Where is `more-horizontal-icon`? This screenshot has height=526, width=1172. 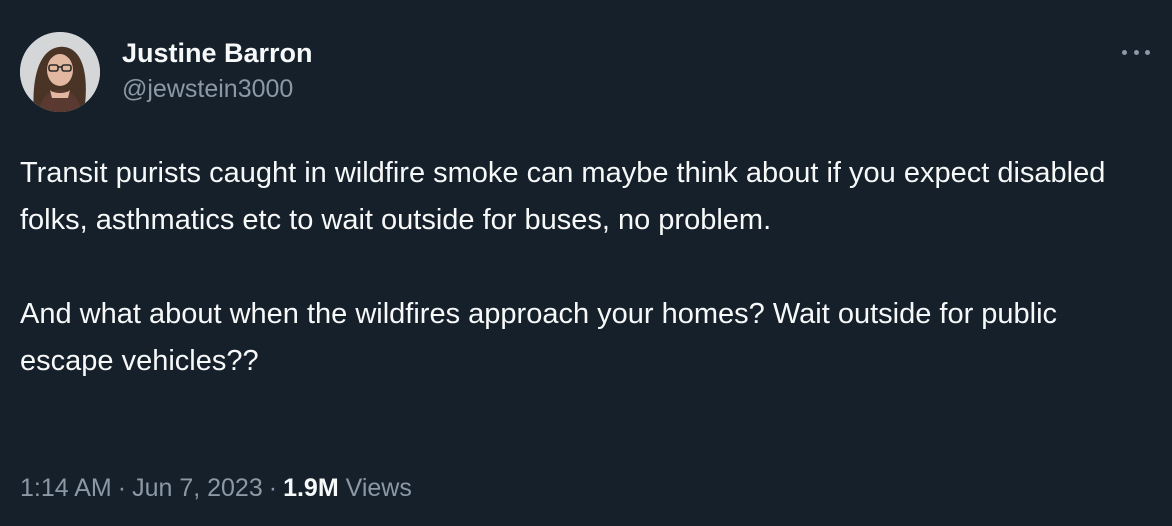 more-horizontal-icon is located at coordinates (1124, 52).